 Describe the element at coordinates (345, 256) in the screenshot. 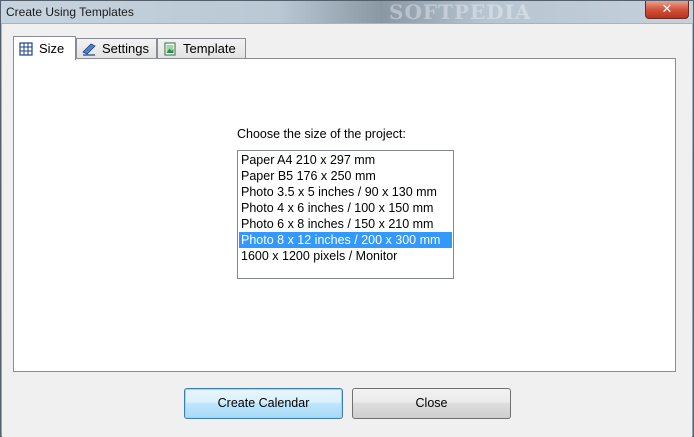

I see `list-item: 1600 x 1200 pixels / Monitor` at that location.